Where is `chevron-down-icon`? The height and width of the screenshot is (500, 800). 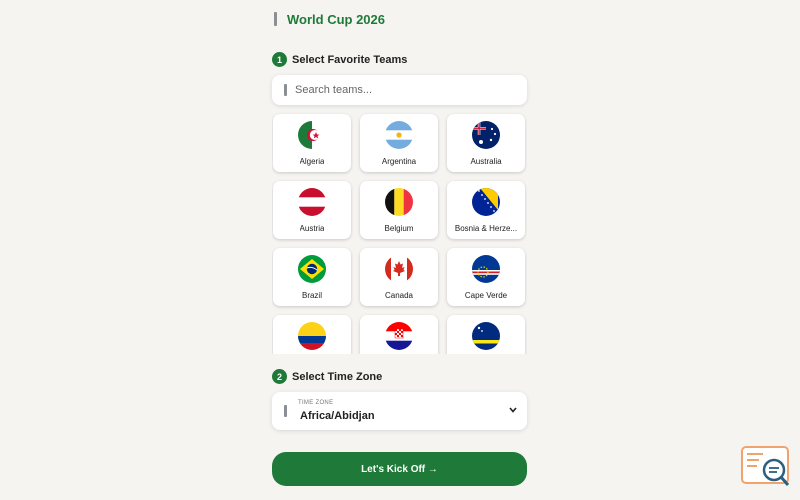
chevron-down-icon is located at coordinates (513, 410).